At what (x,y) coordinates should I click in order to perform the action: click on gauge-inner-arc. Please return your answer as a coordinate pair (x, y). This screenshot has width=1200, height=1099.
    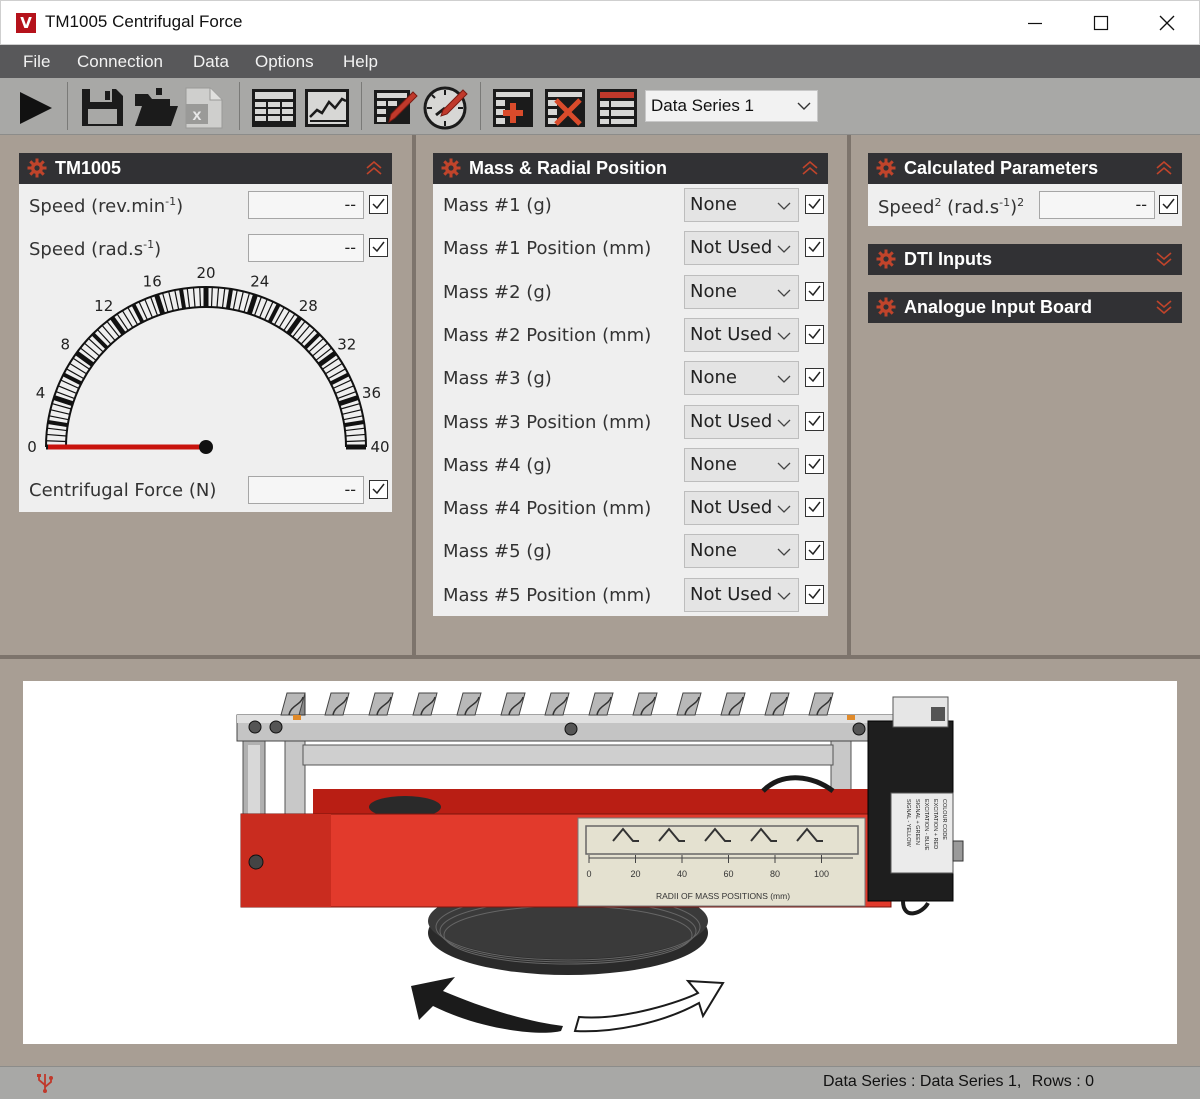
    Looking at the image, I should click on (206, 377).